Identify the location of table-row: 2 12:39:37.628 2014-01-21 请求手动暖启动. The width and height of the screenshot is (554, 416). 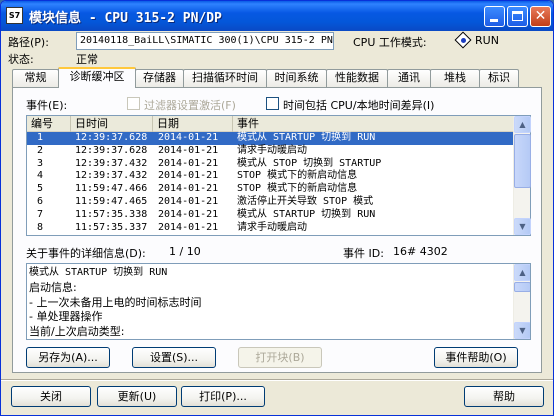
(270, 151).